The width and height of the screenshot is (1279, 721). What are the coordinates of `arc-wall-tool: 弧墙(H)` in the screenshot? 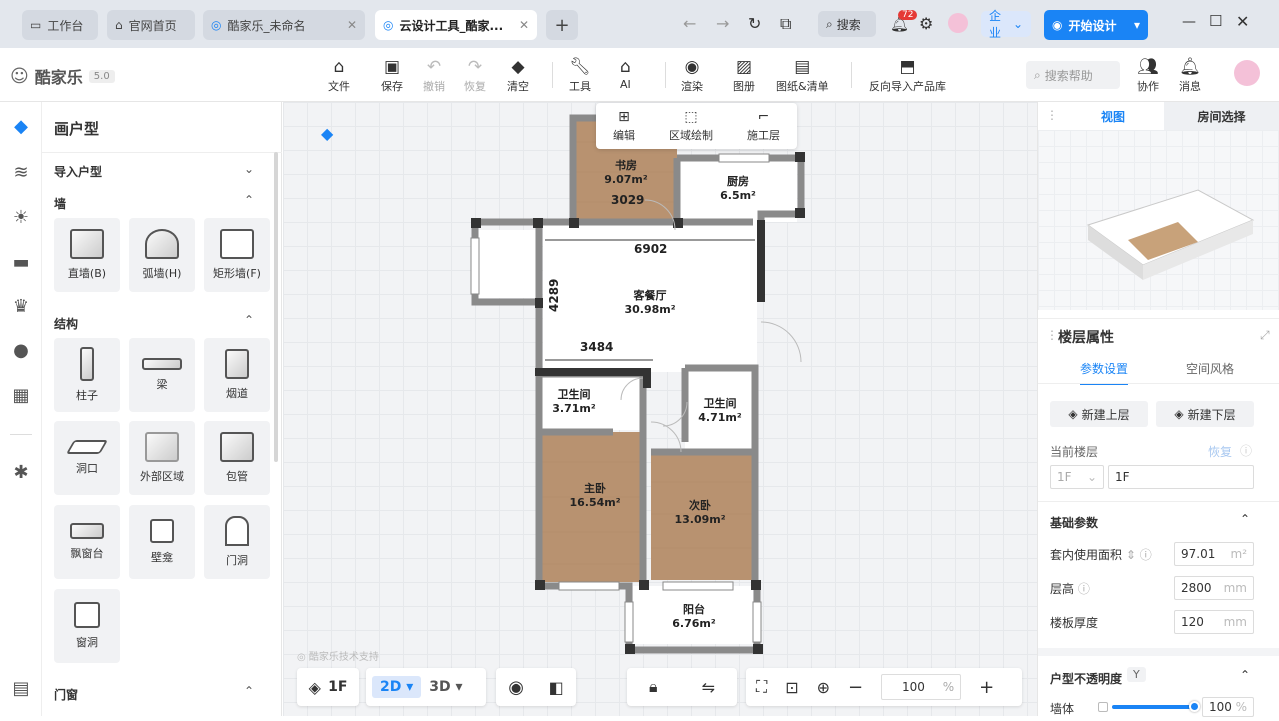 It's located at (162, 255).